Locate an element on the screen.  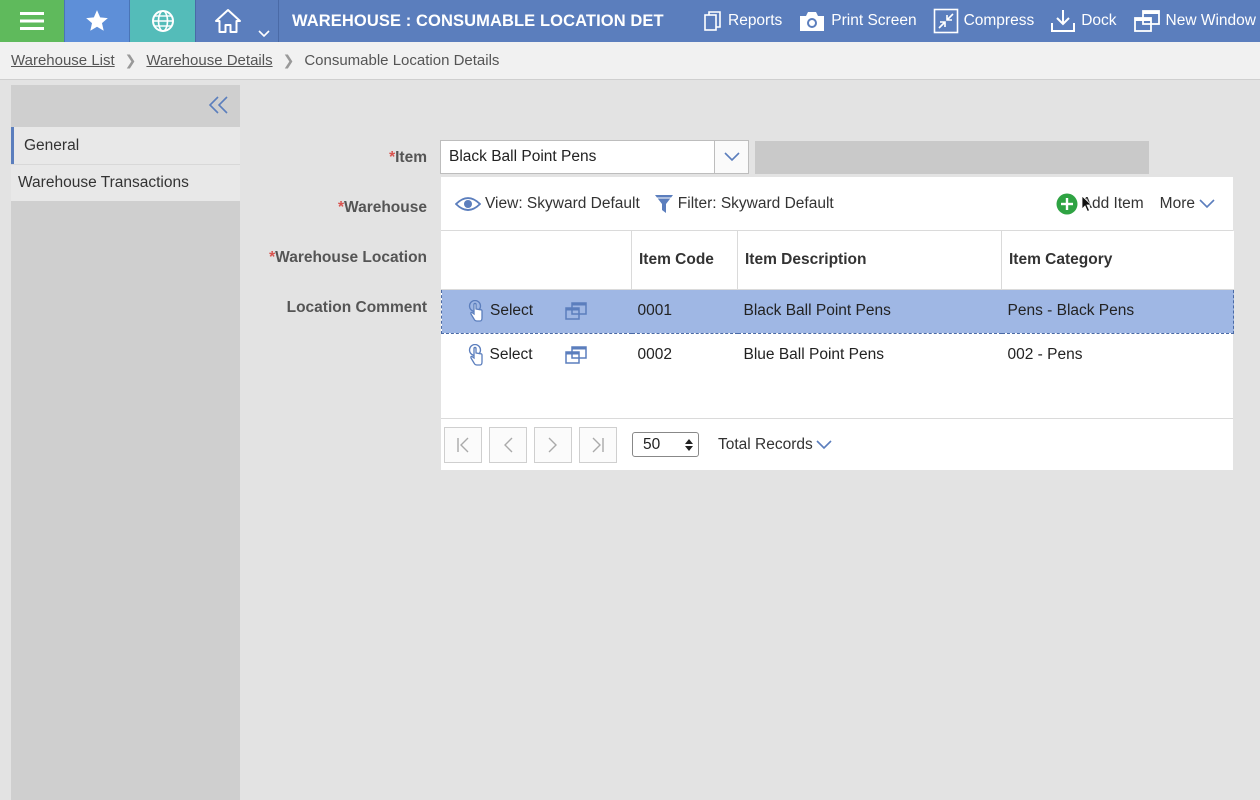
item-category-cell: 002 - Pens is located at coordinates (1045, 355).